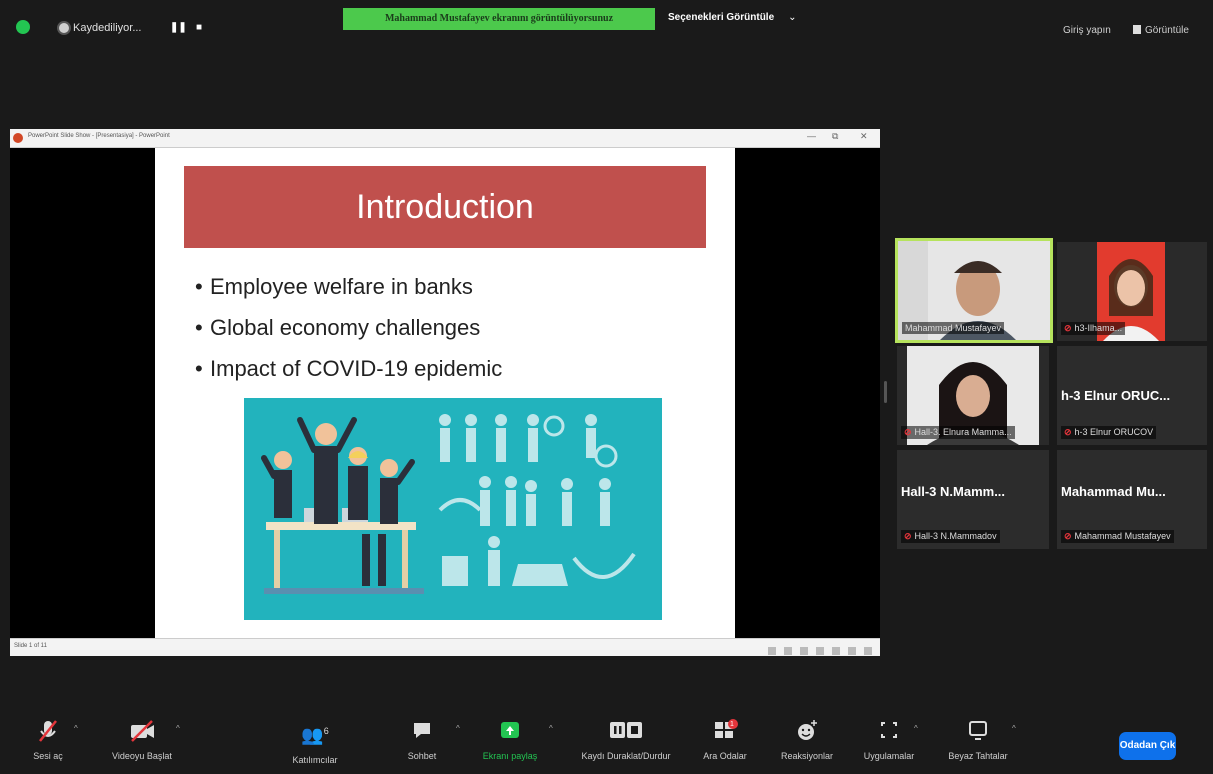 The height and width of the screenshot is (774, 1213). Describe the element at coordinates (315, 735) in the screenshot. I see `people-icon: 👥6` at that location.